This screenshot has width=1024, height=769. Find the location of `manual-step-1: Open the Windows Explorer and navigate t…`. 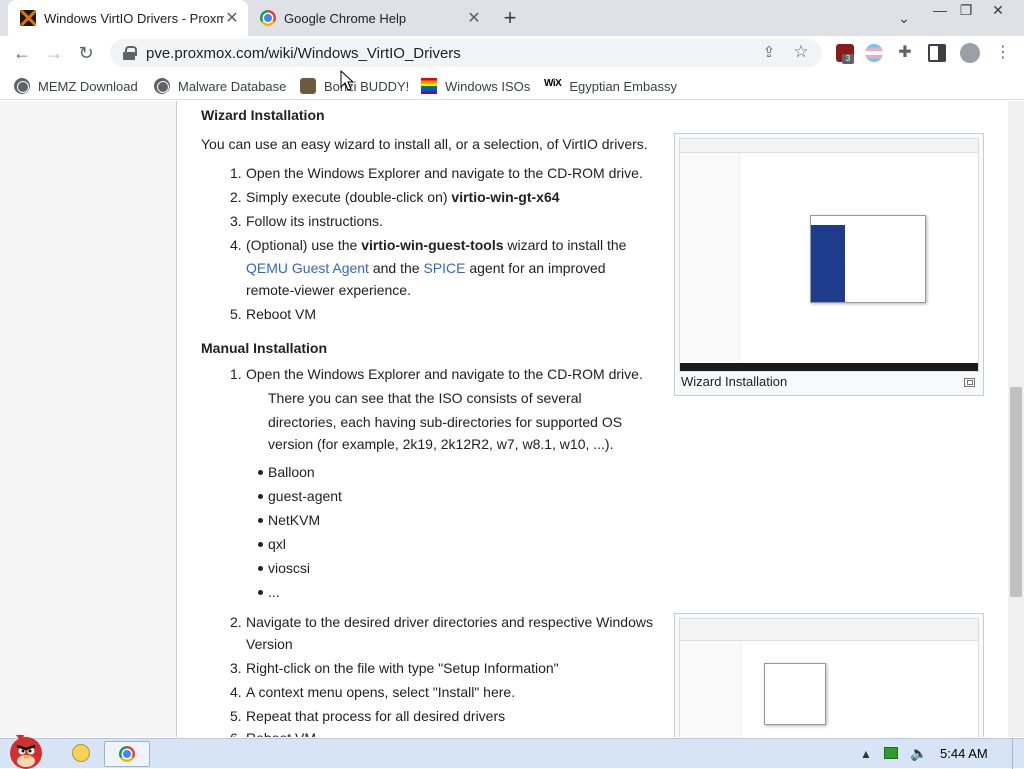

manual-step-1: Open the Windows Explorer and navigate t… is located at coordinates (444, 374).